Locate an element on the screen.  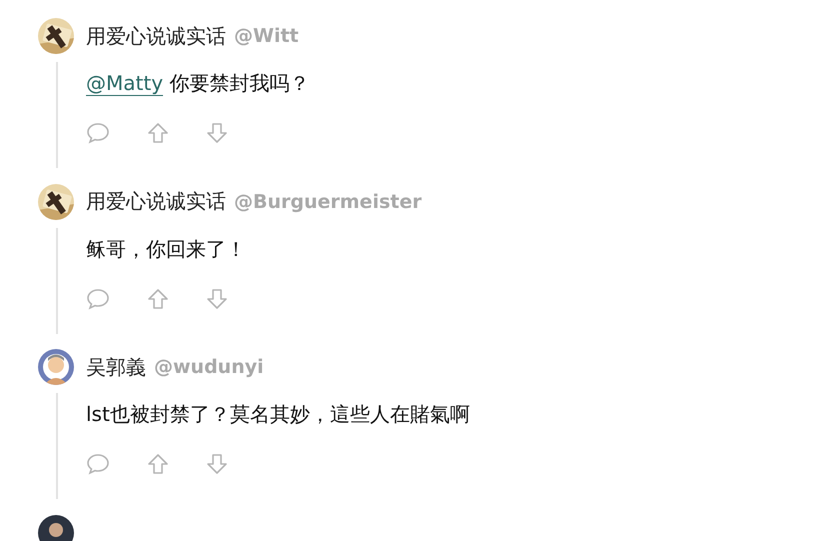
mention-link: @Matty is located at coordinates (125, 83).